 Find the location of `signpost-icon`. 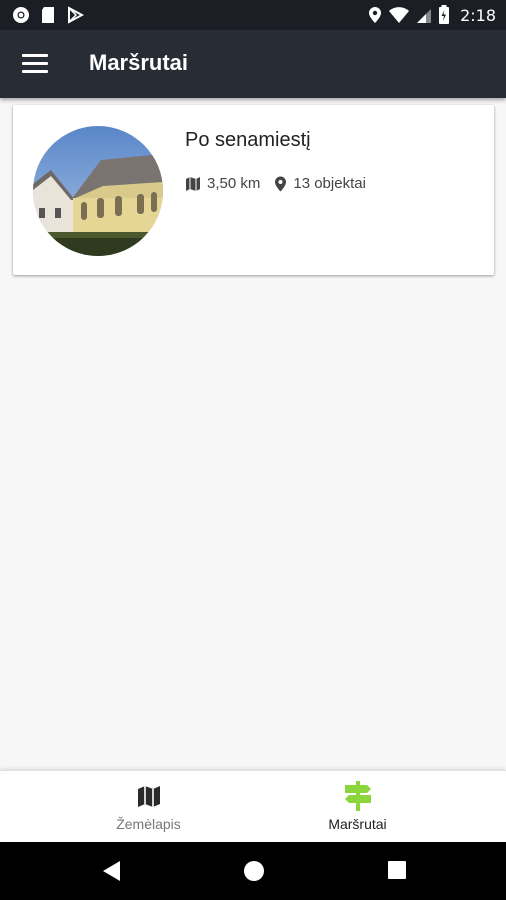

signpost-icon is located at coordinates (357, 796).